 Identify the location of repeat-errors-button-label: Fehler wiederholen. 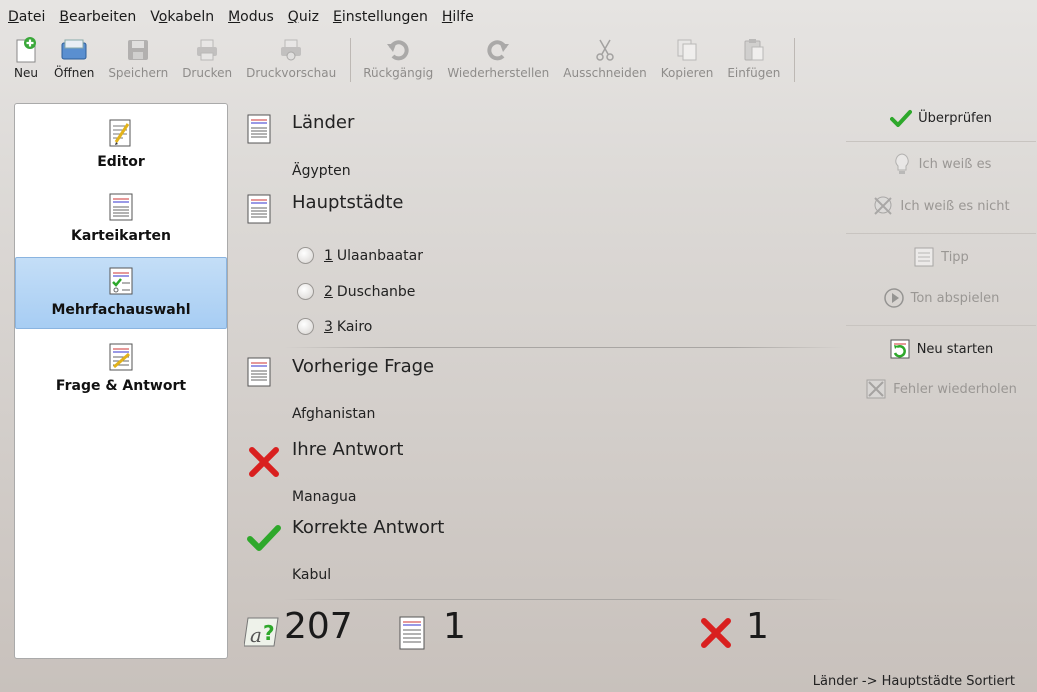
(955, 389).